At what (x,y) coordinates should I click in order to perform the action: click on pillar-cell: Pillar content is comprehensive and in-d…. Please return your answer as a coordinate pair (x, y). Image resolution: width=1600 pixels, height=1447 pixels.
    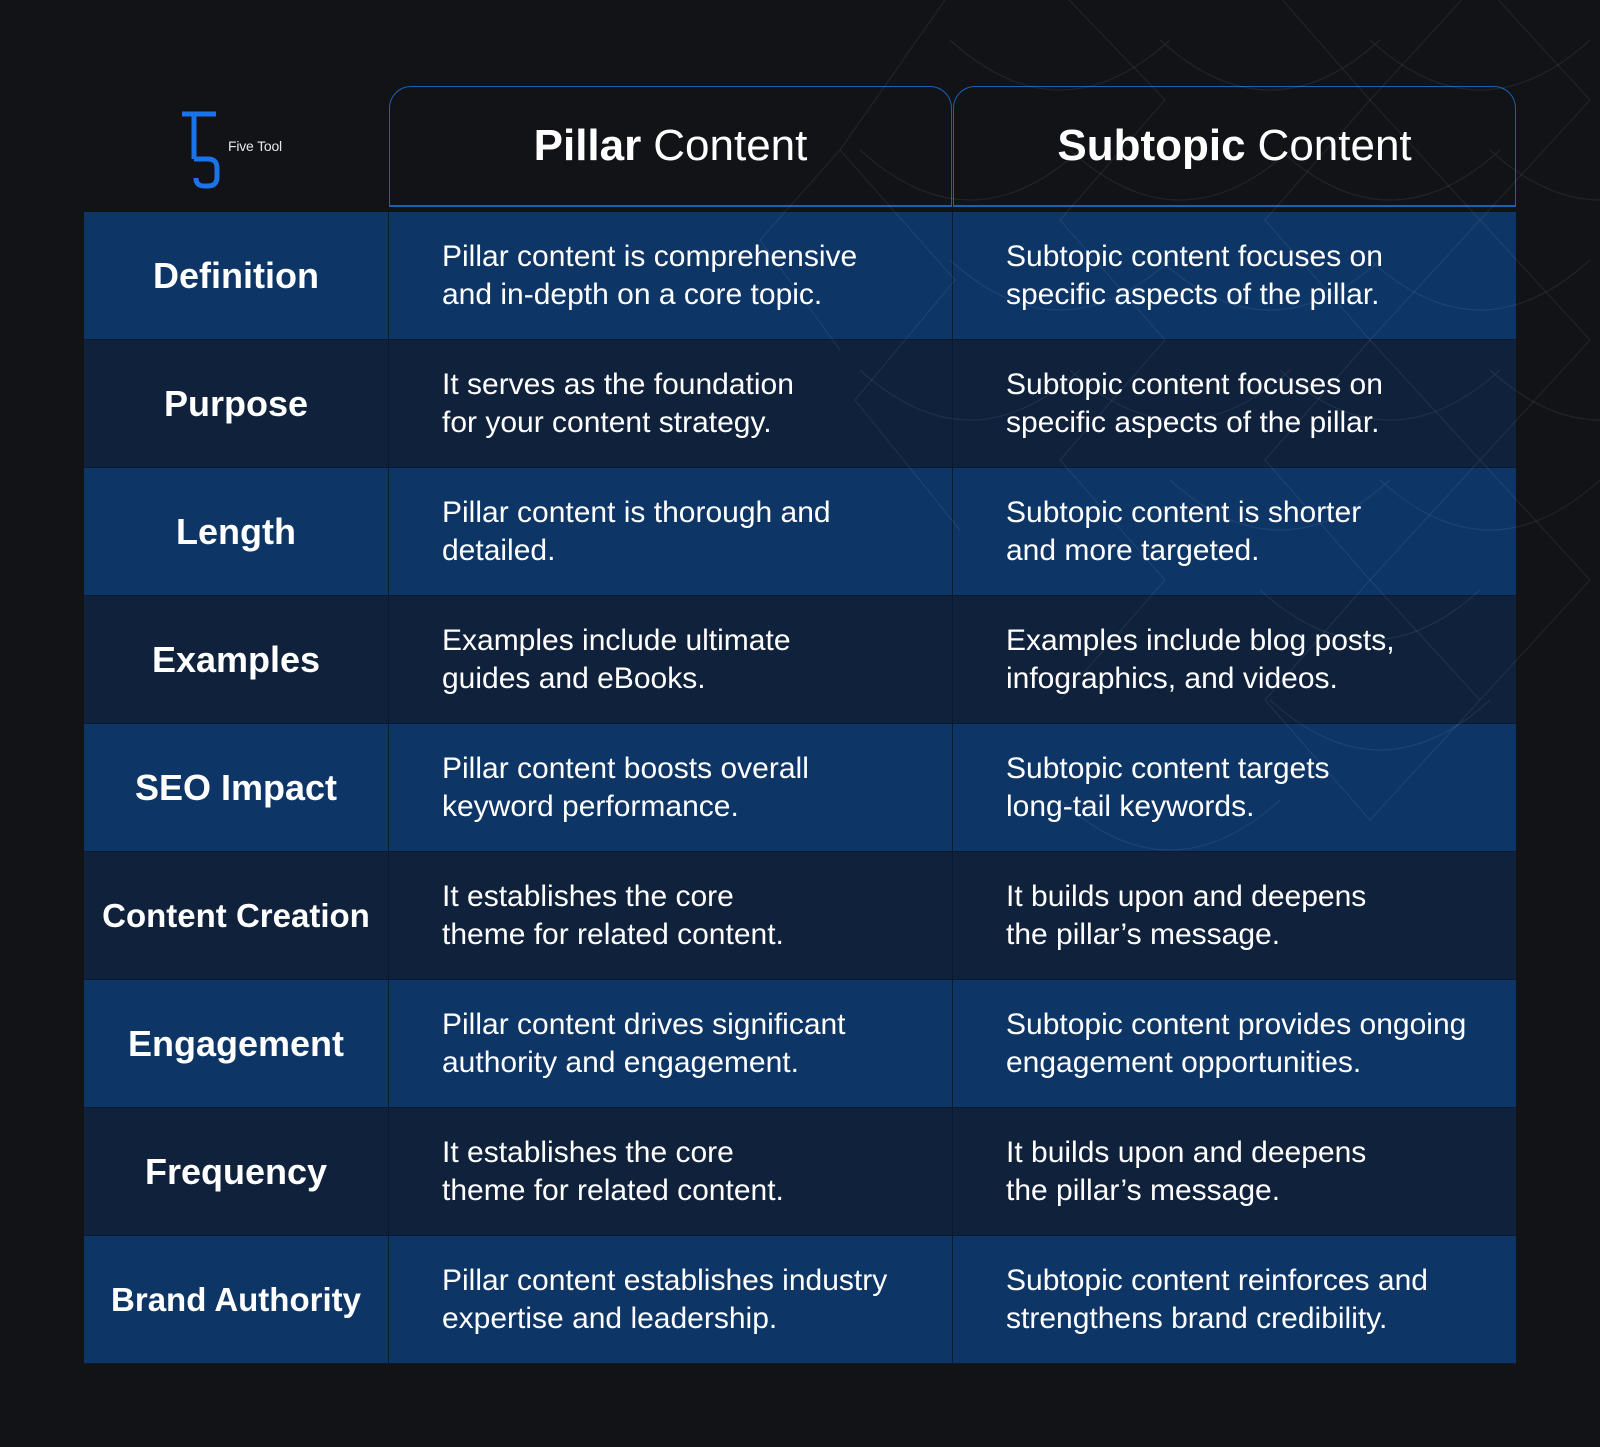
    Looking at the image, I should click on (671, 275).